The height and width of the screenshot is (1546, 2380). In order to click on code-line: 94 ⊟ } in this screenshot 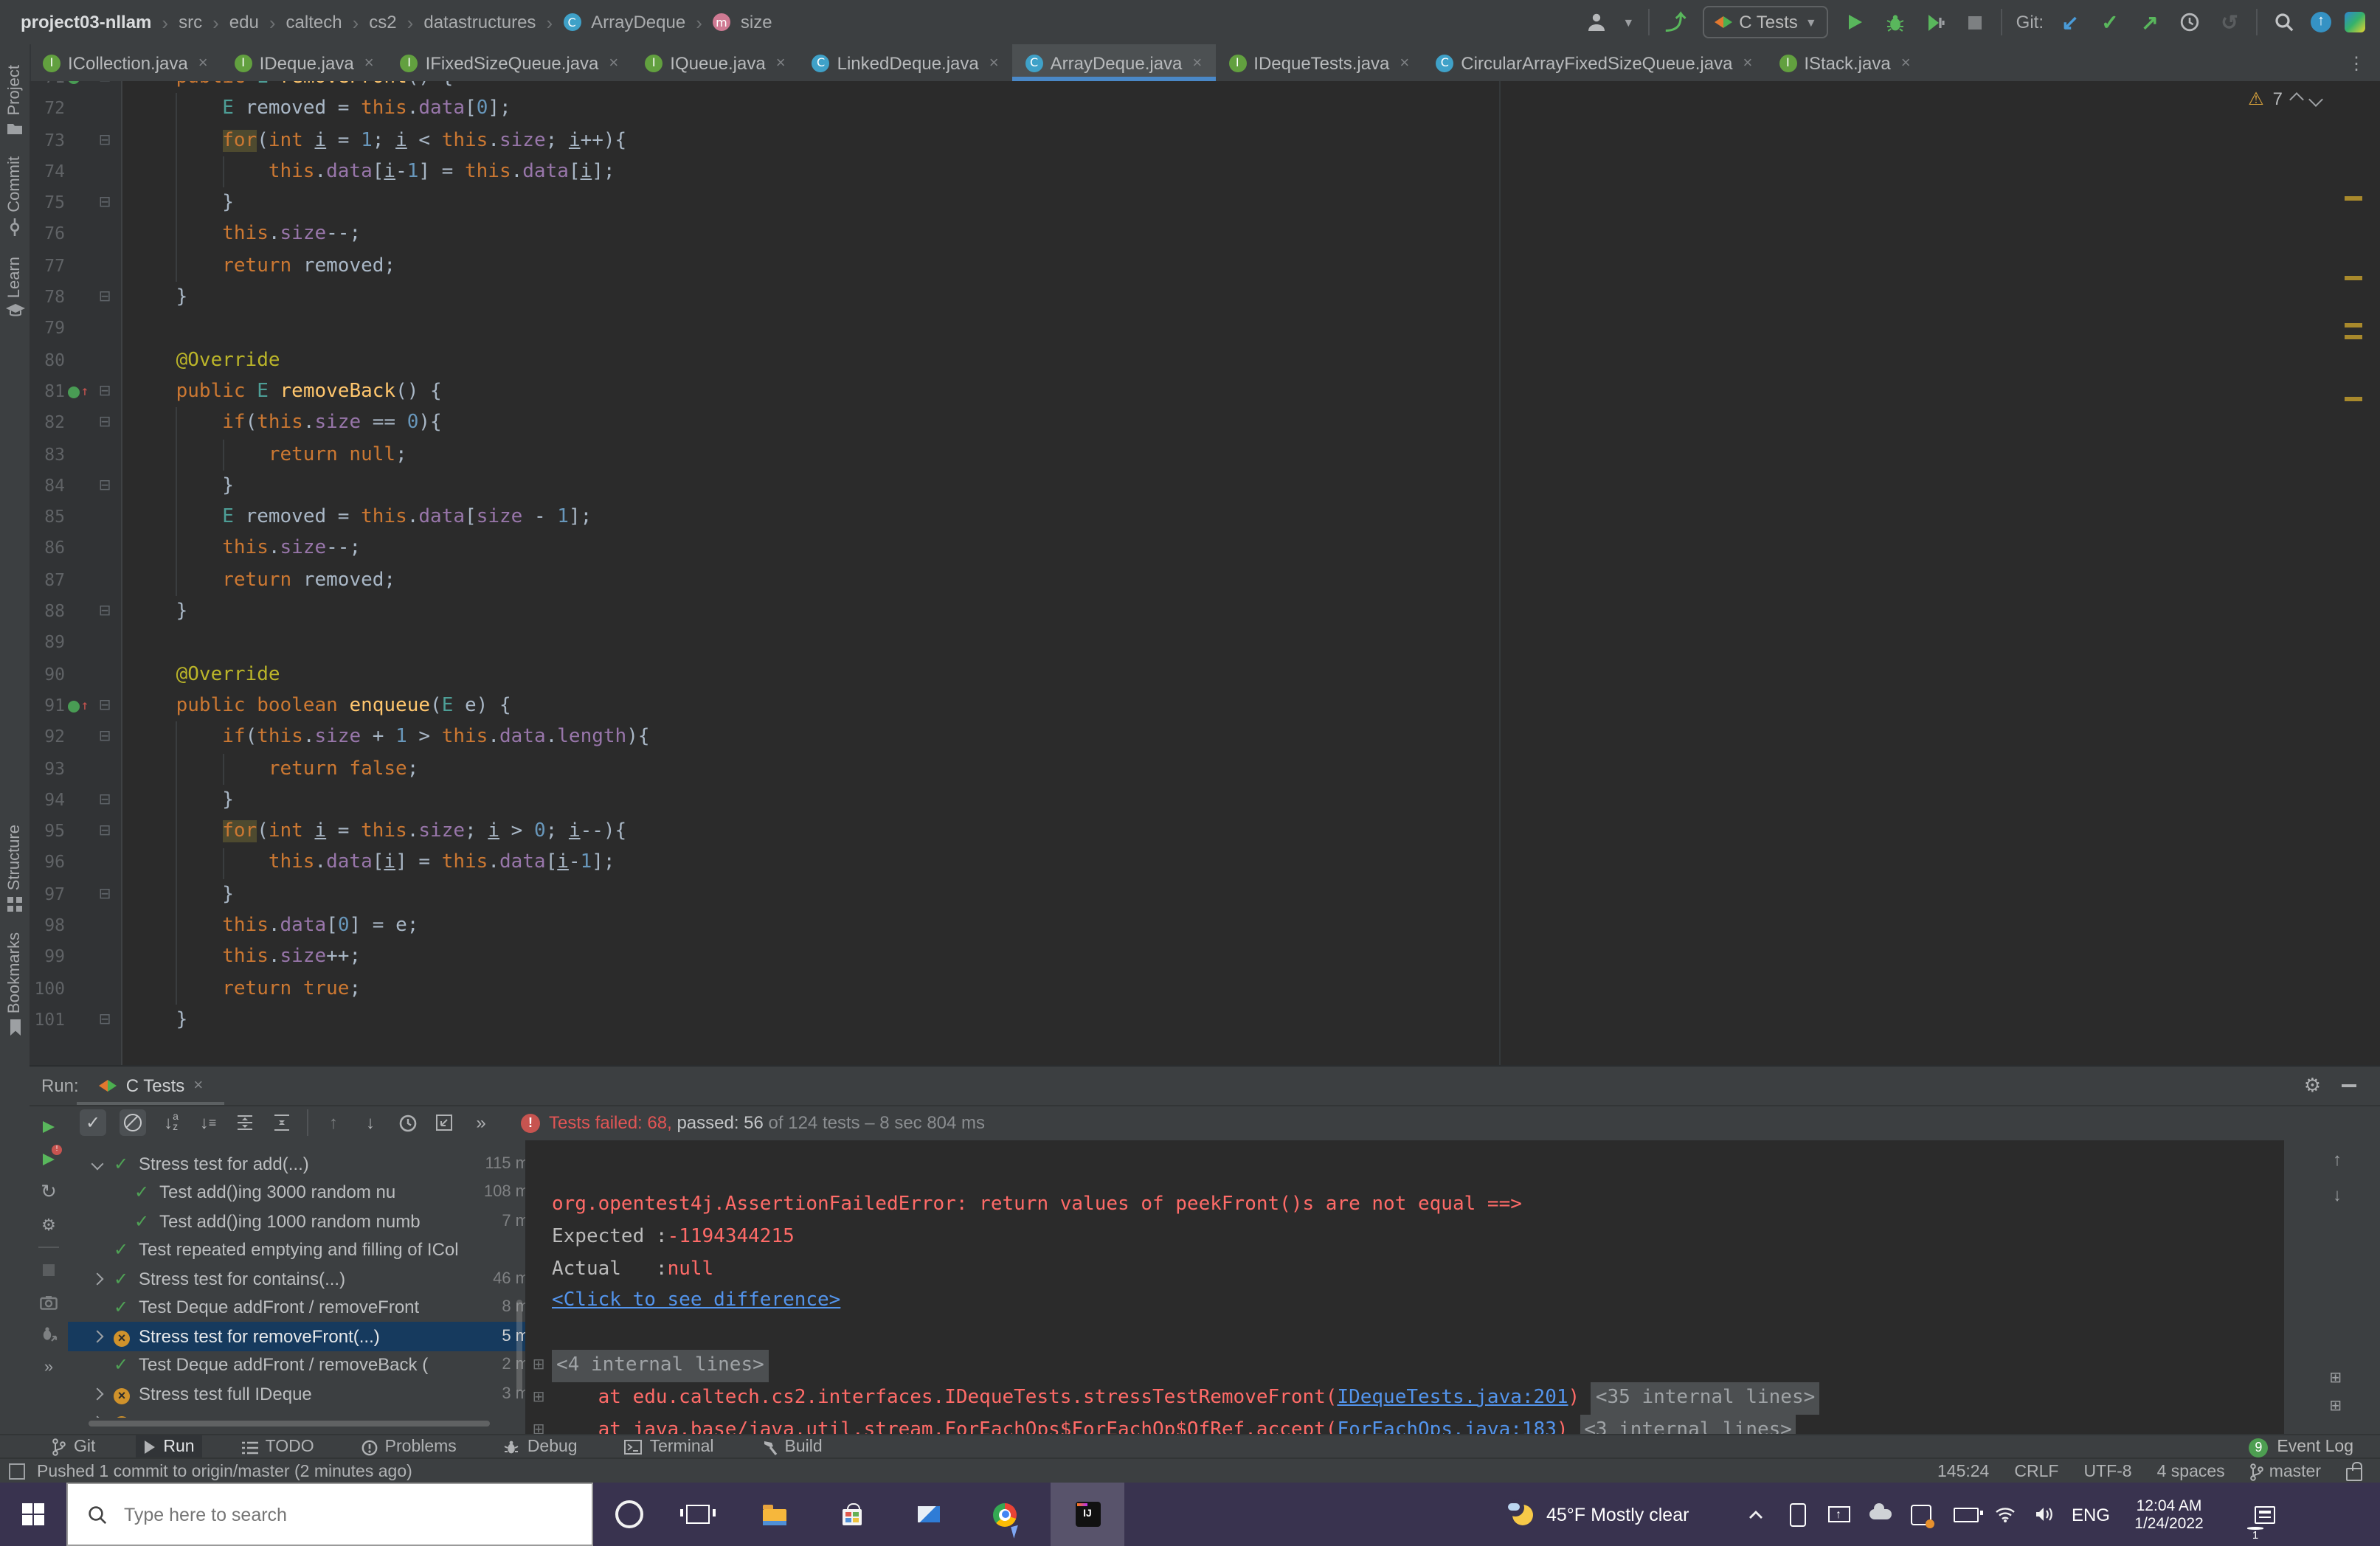, I will do `click(1184, 801)`.